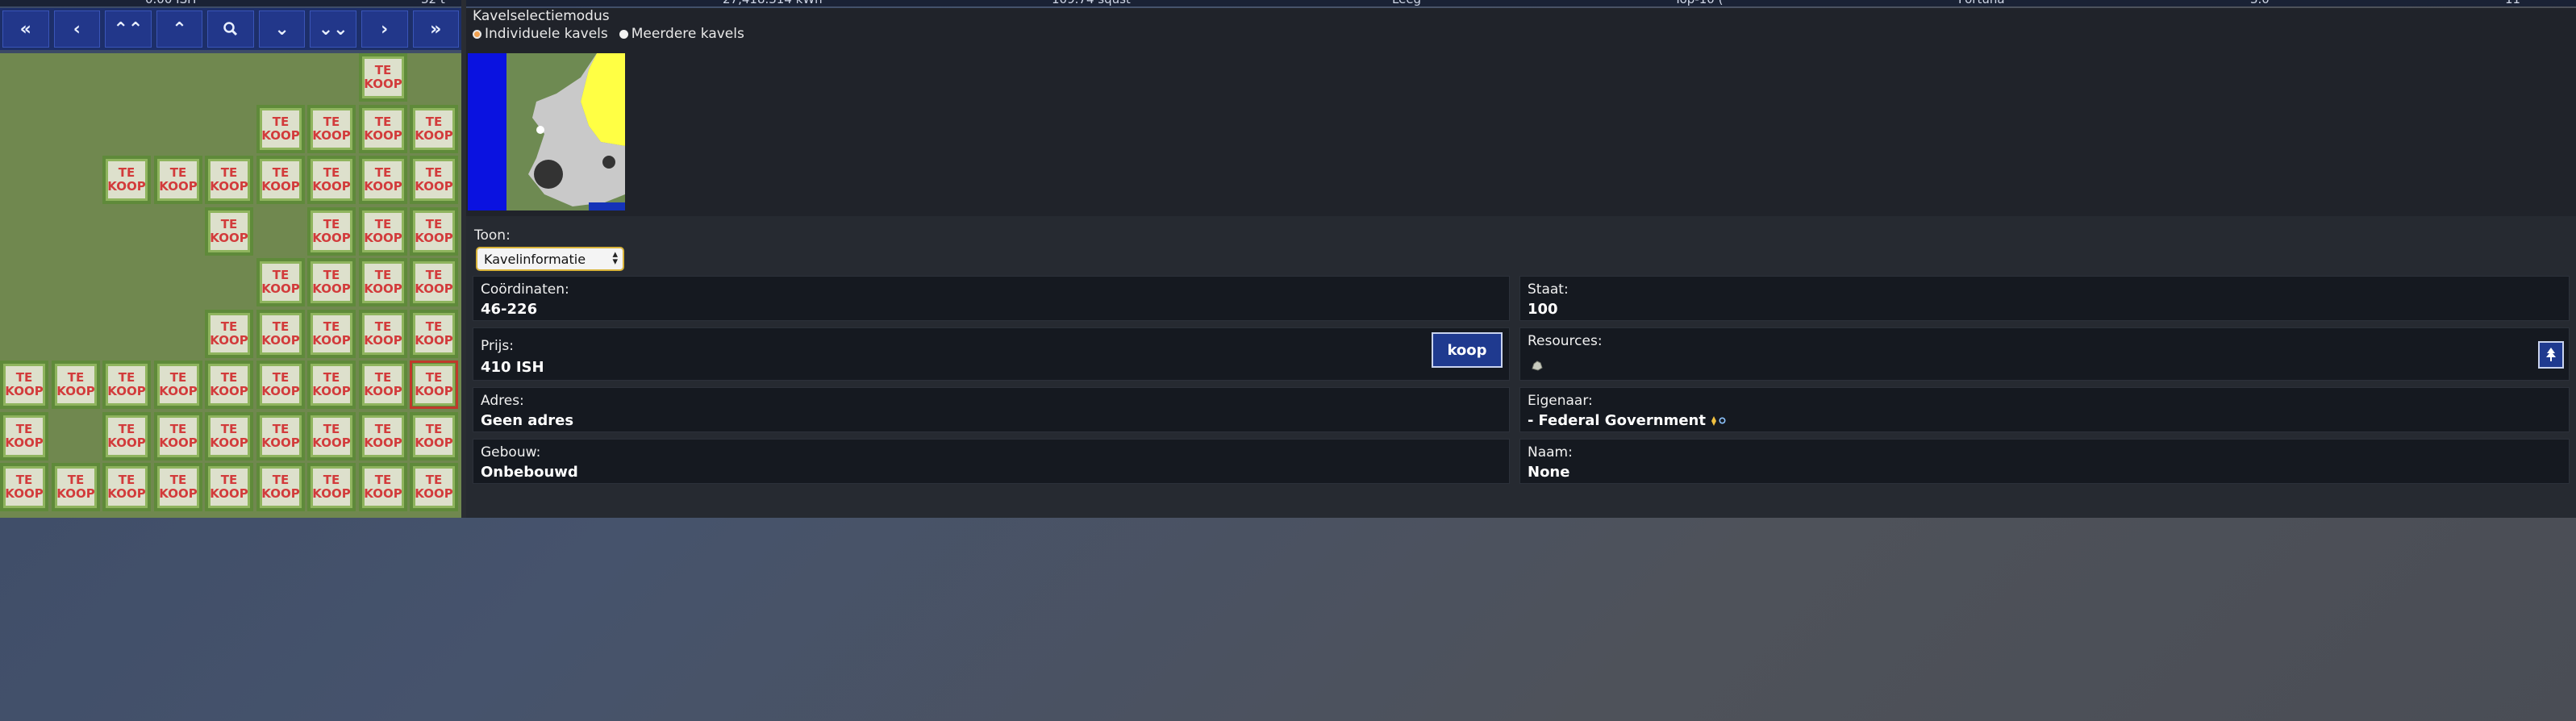 The width and height of the screenshot is (2576, 721). What do you see at coordinates (282, 29) in the screenshot?
I see `down-icon: ⌄` at bounding box center [282, 29].